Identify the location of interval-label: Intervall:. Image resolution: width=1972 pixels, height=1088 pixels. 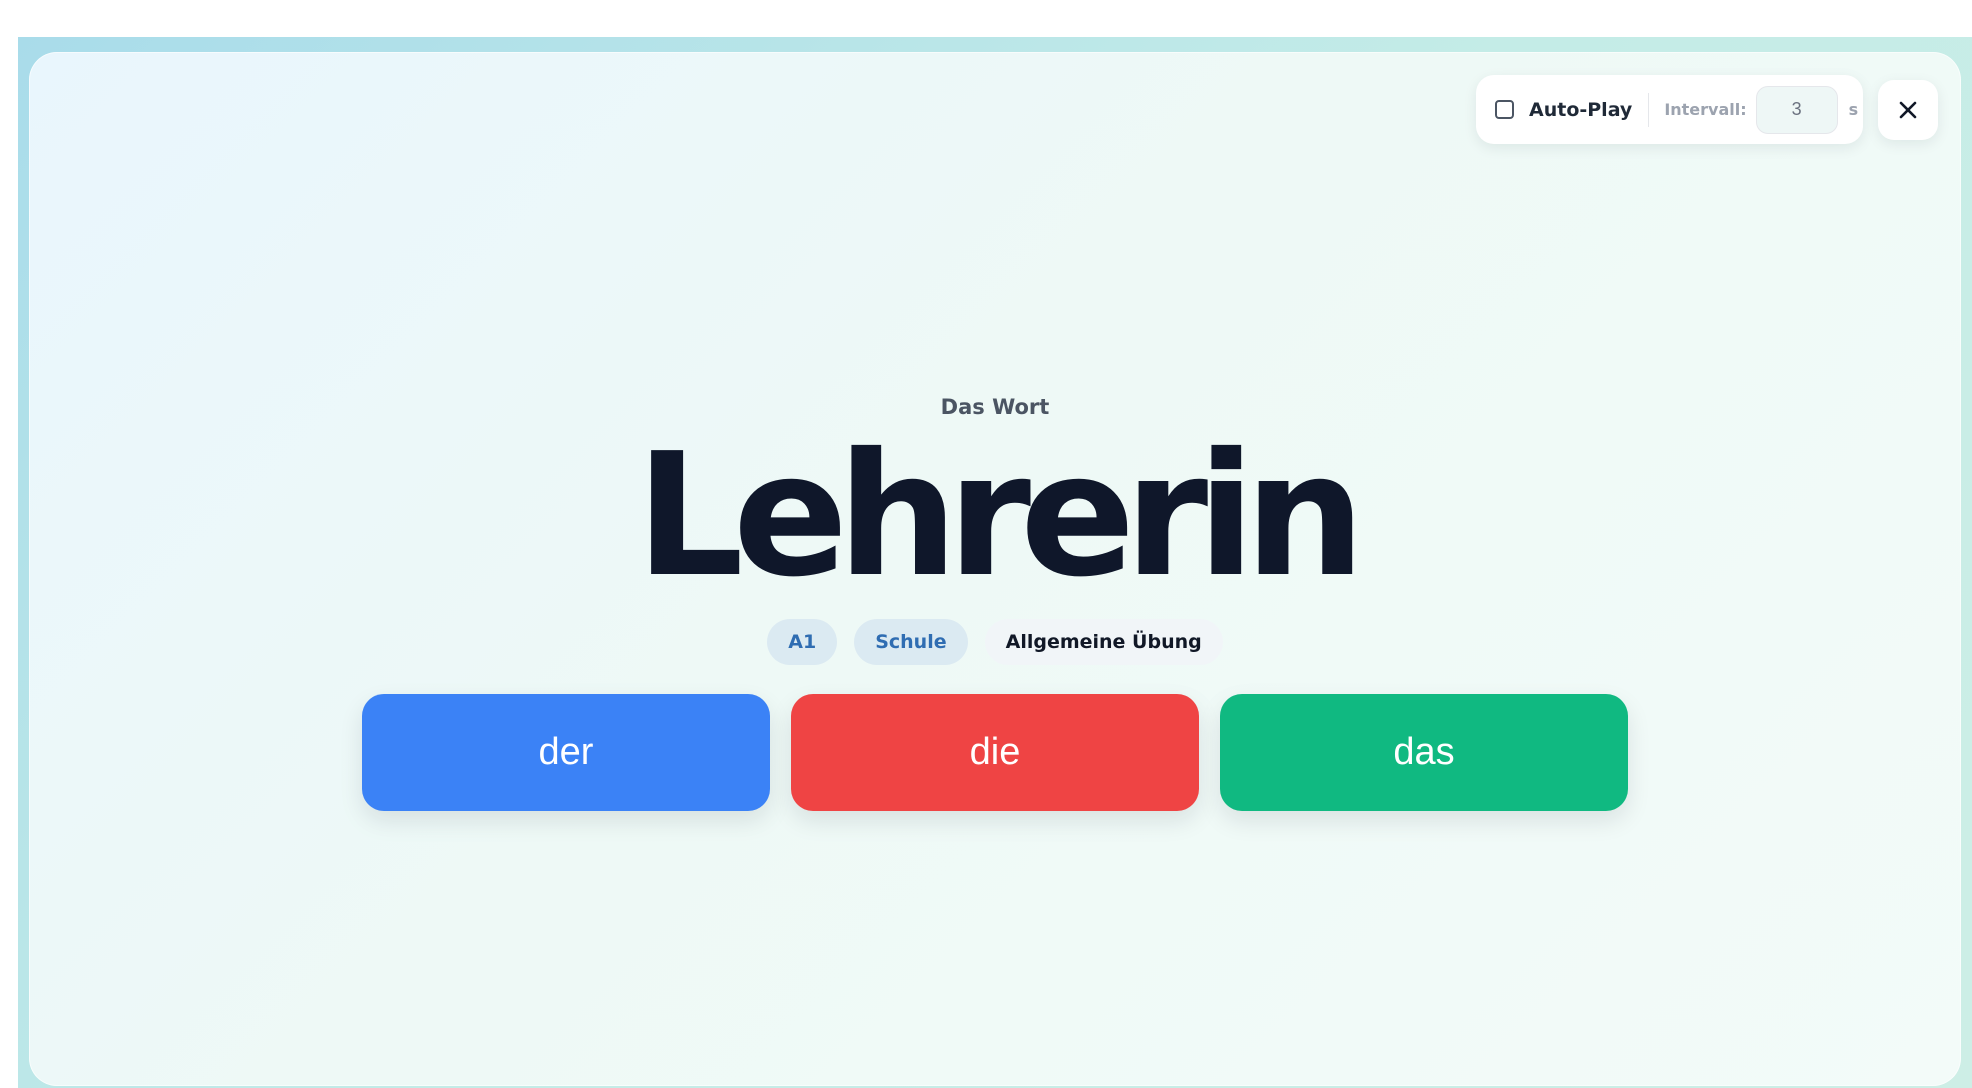
(1705, 109).